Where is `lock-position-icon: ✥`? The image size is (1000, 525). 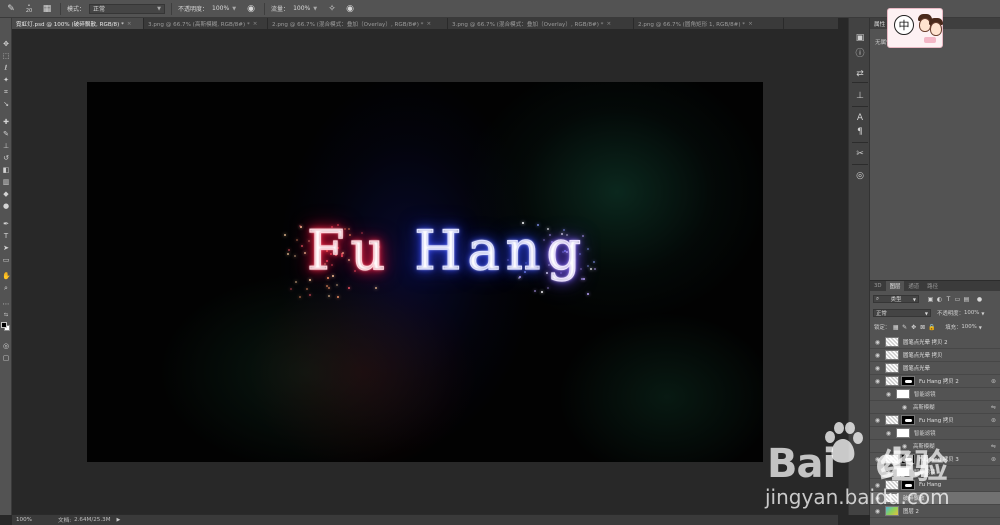
lock-position-icon: ✥ is located at coordinates (913, 327).